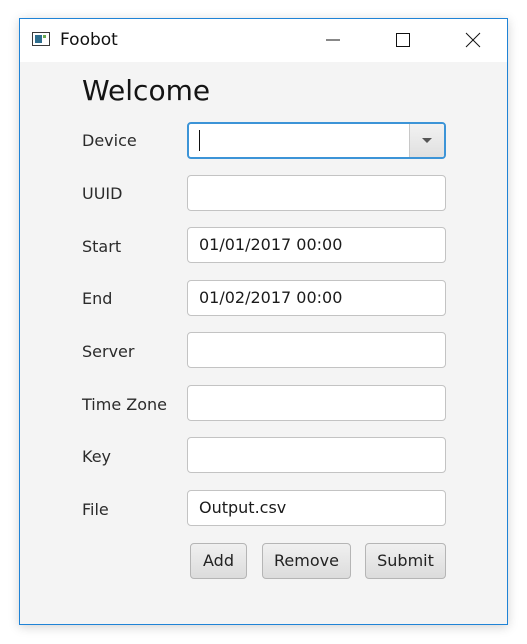 The image size is (527, 644). Describe the element at coordinates (109, 140) in the screenshot. I see `device-label: Device` at that location.